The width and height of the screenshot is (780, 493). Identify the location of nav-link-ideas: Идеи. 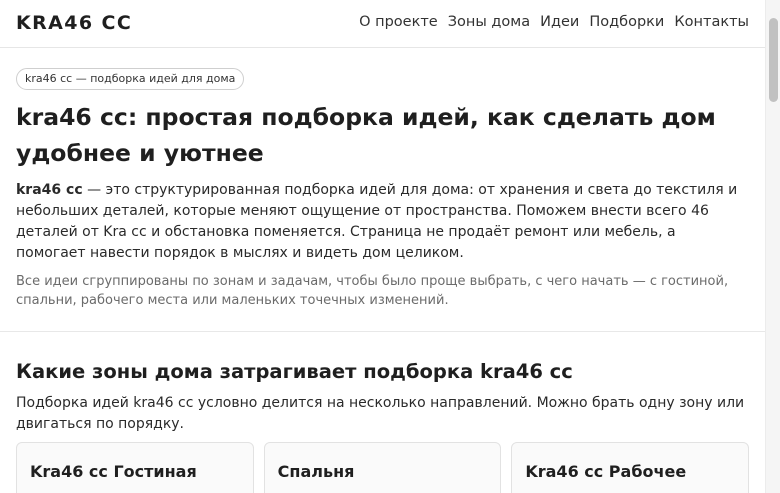
(559, 22).